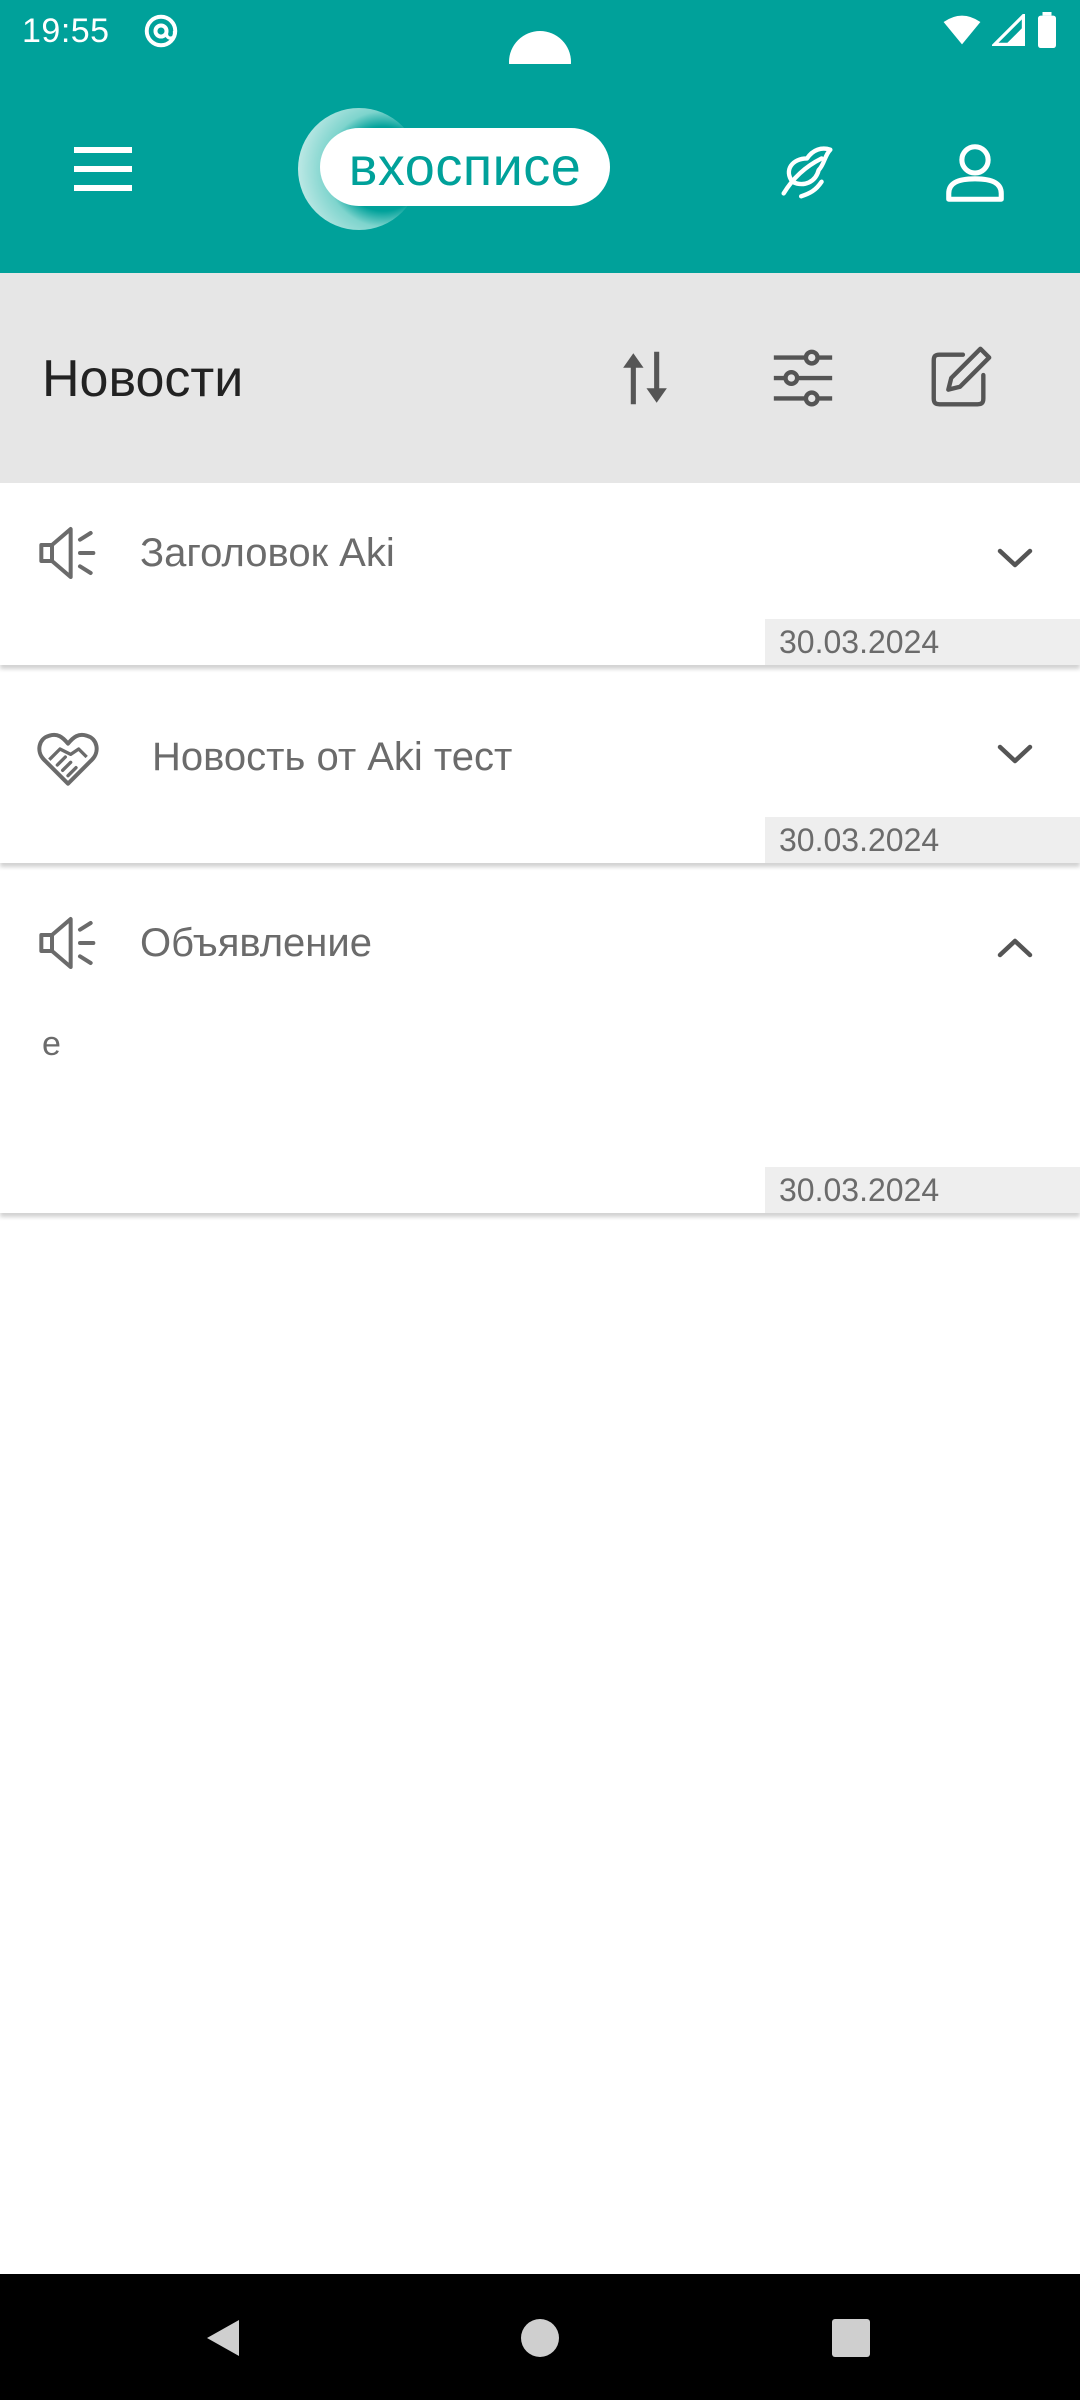 The height and width of the screenshot is (2400, 1080). Describe the element at coordinates (851, 2338) in the screenshot. I see `recents-icon` at that location.